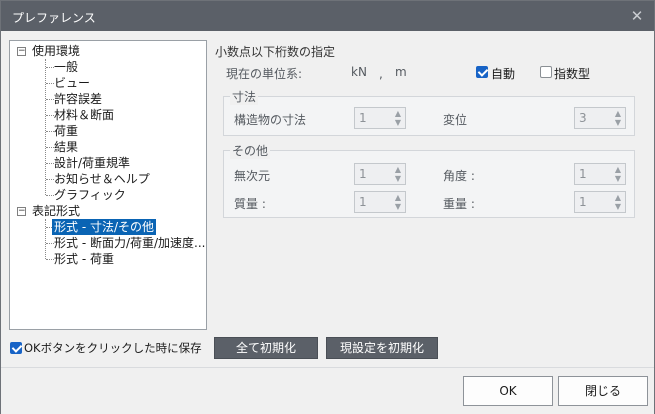  What do you see at coordinates (113, 348) in the screenshot?
I see `save-on-ok-label: OKボタンをクリックした時に保存` at bounding box center [113, 348].